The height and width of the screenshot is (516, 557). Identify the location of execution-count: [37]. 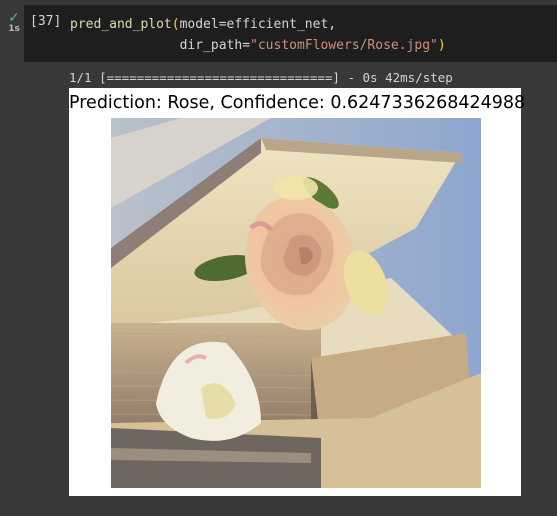
(46, 21).